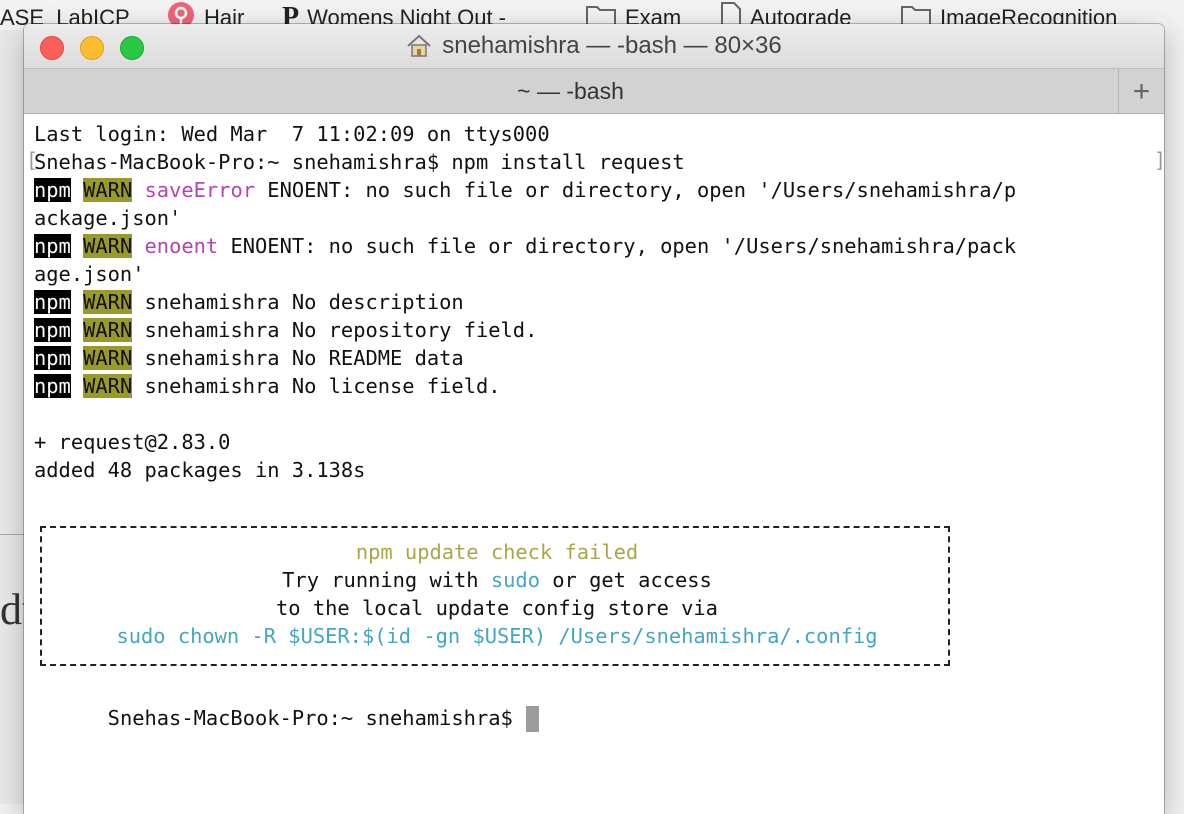 The width and height of the screenshot is (1184, 814). I want to click on terminal-text: saveError, so click(200, 190).